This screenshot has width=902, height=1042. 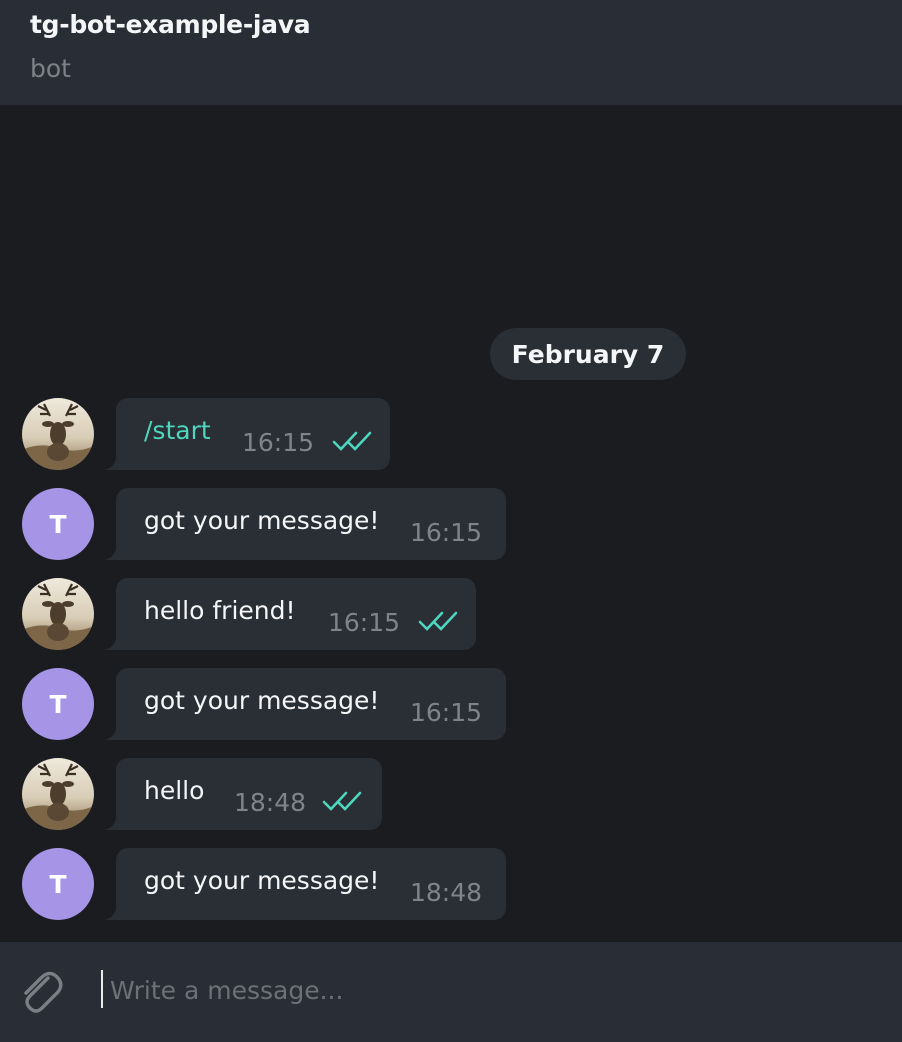 I want to click on message-text: /start, so click(x=177, y=430).